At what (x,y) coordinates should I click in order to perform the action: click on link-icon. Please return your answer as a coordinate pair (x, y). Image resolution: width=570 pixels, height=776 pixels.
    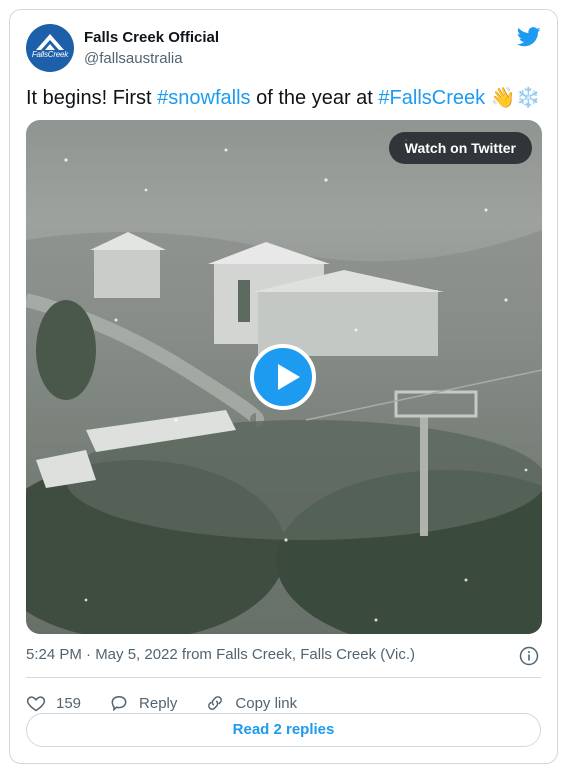
    Looking at the image, I should click on (215, 703).